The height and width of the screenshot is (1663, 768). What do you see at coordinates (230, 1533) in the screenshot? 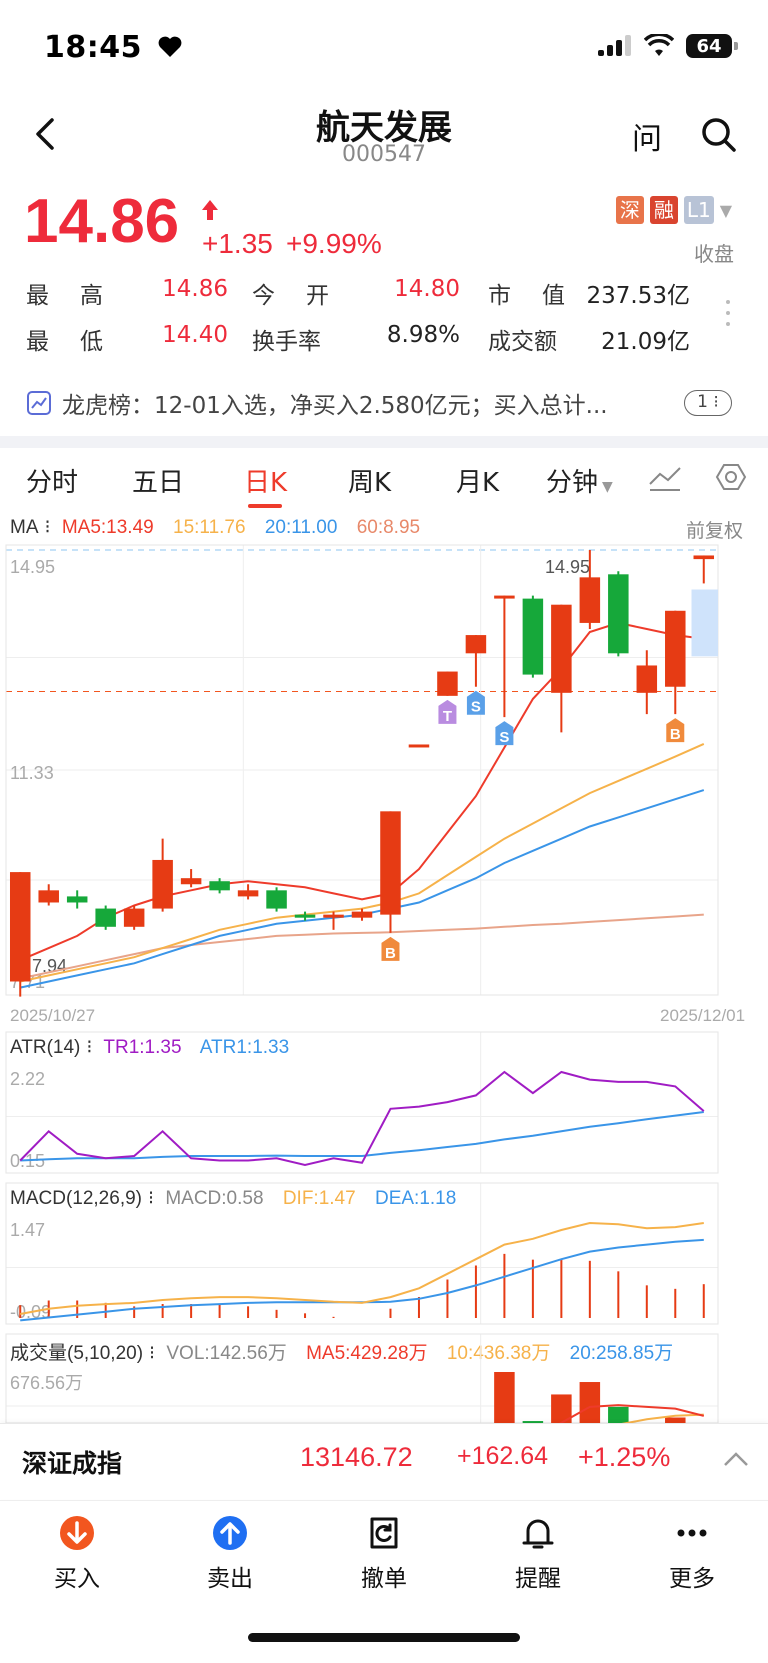
I see `sell-icon` at bounding box center [230, 1533].